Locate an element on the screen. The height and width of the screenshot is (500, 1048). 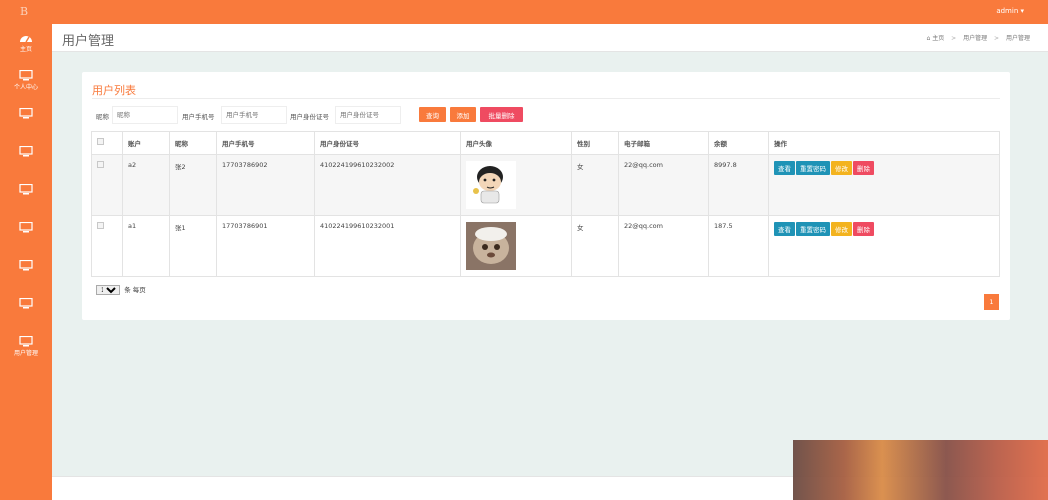
column-header: 账户 is located at coordinates (146, 143).